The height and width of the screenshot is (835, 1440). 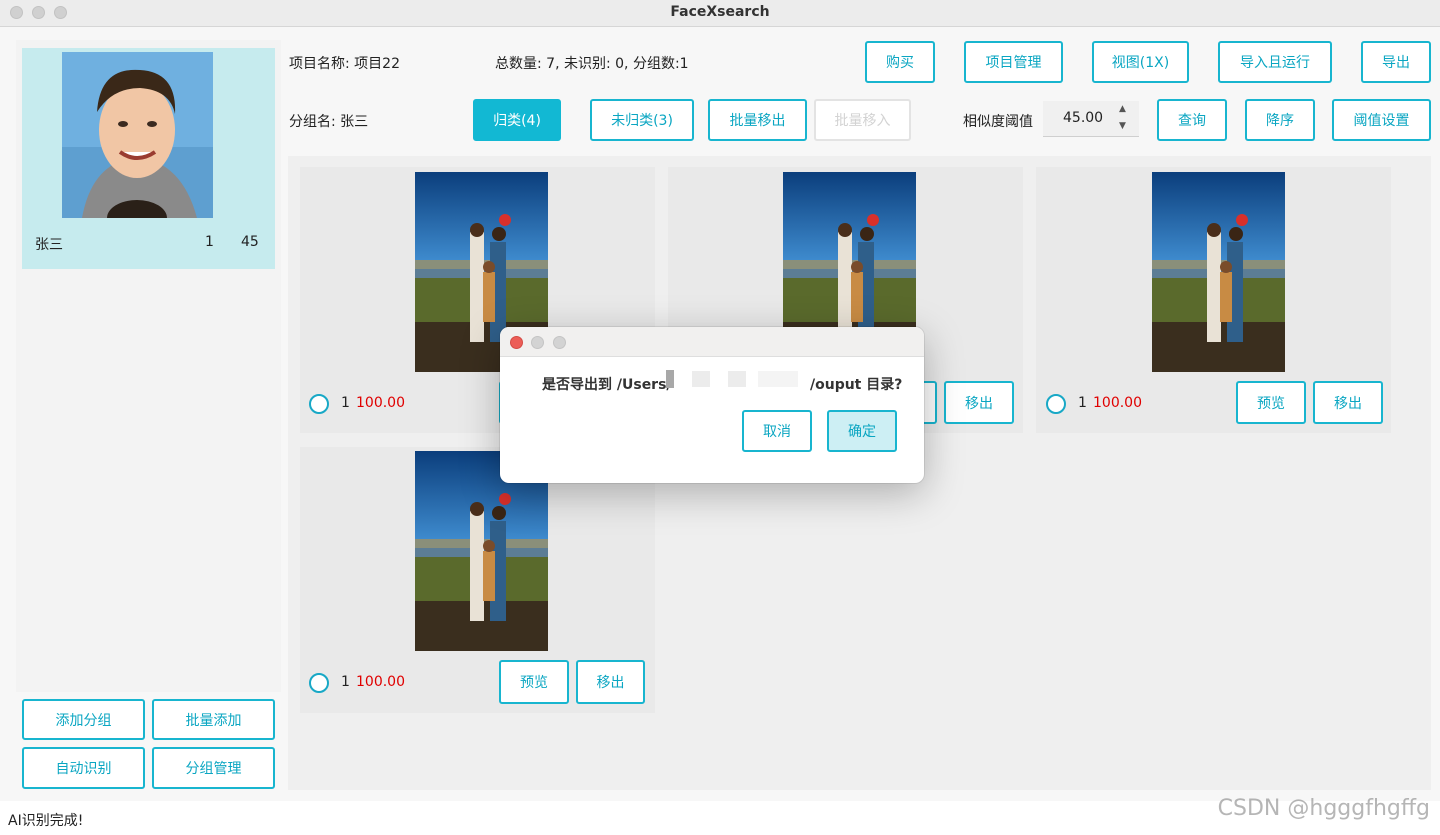 What do you see at coordinates (517, 120) in the screenshot?
I see `tab-classified: 归类(4)` at bounding box center [517, 120].